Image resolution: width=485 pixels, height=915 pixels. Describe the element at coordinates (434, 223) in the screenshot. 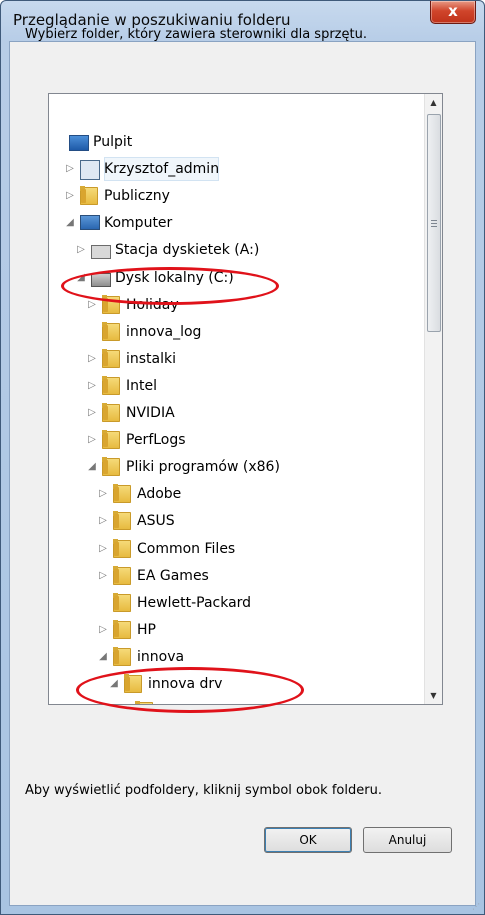

I see `scroll-thumb` at that location.